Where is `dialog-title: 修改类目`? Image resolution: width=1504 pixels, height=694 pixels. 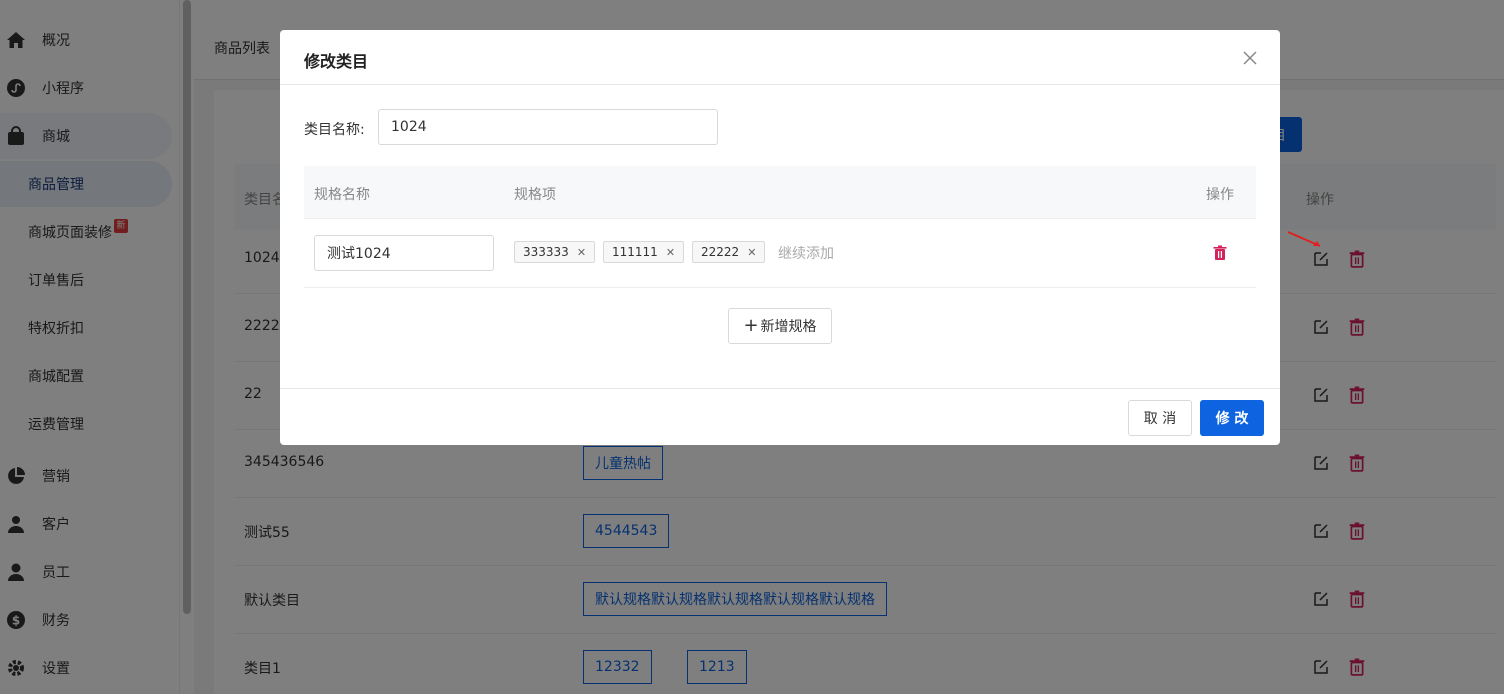
dialog-title: 修改类目 is located at coordinates (336, 61).